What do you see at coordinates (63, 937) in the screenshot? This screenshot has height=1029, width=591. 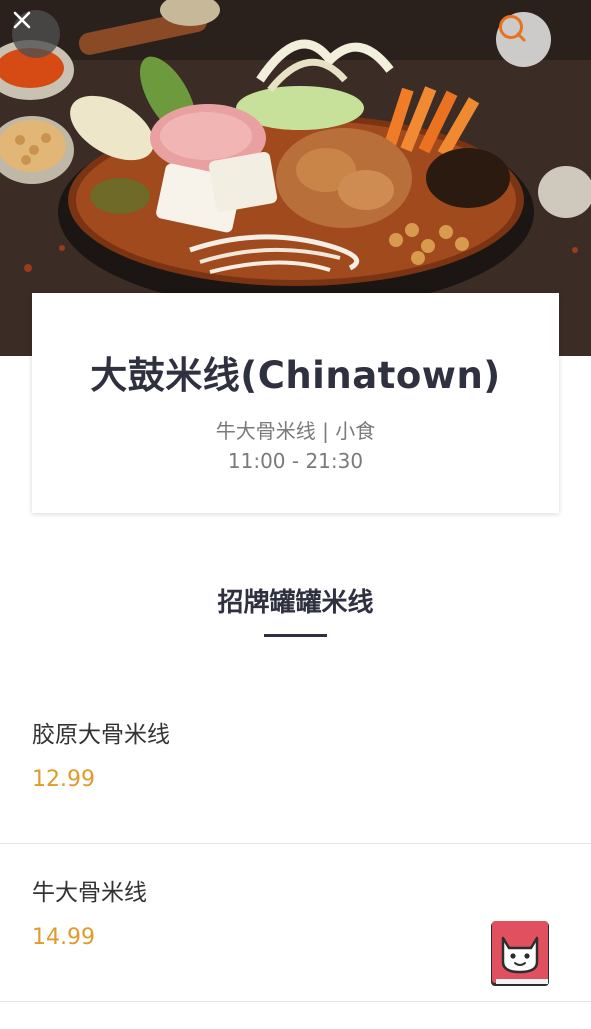 I see `menu-item-price: 14.99` at bounding box center [63, 937].